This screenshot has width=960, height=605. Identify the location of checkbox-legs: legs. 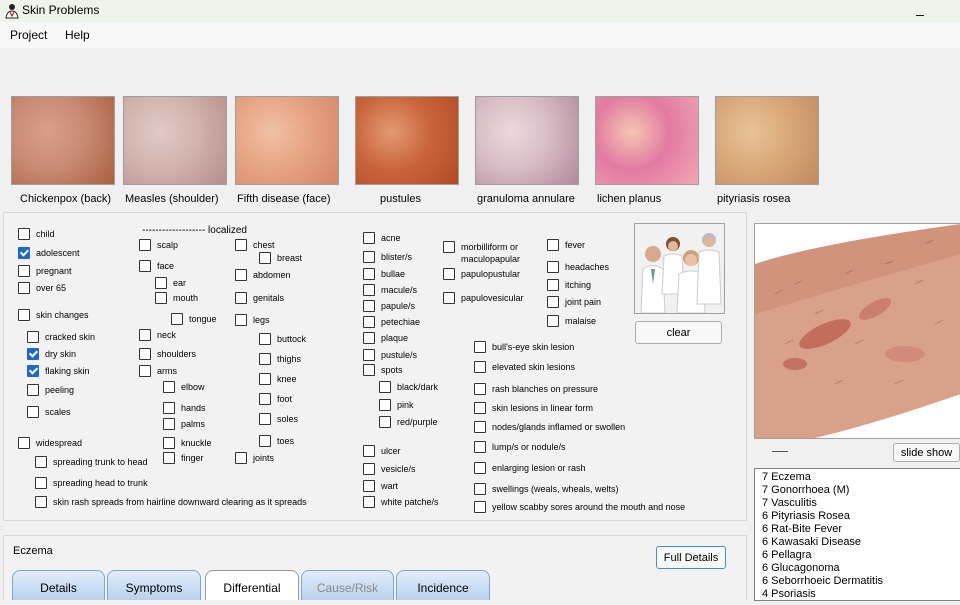
(252, 320).